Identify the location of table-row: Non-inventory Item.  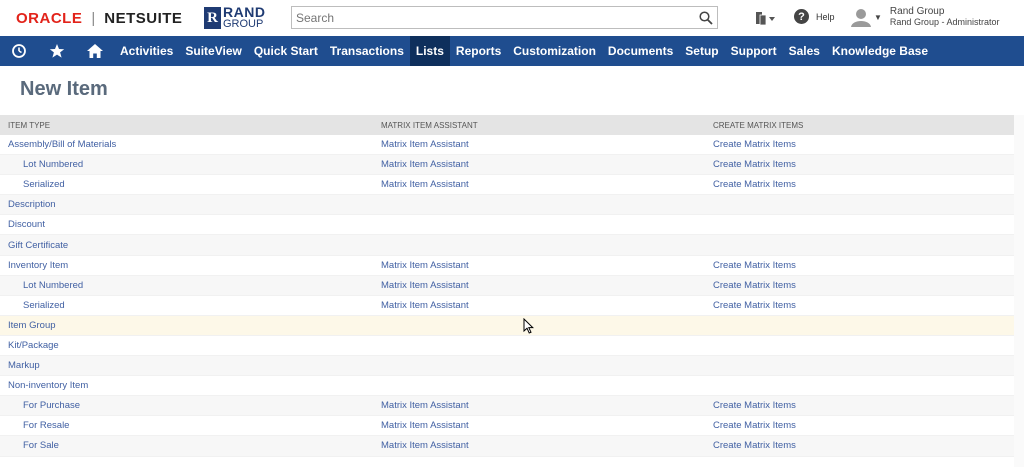
(507, 386).